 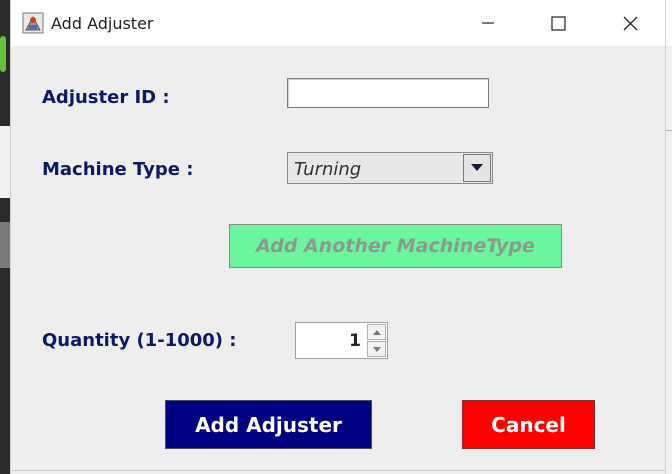 I want to click on chevron-down-icon, so click(x=477, y=167).